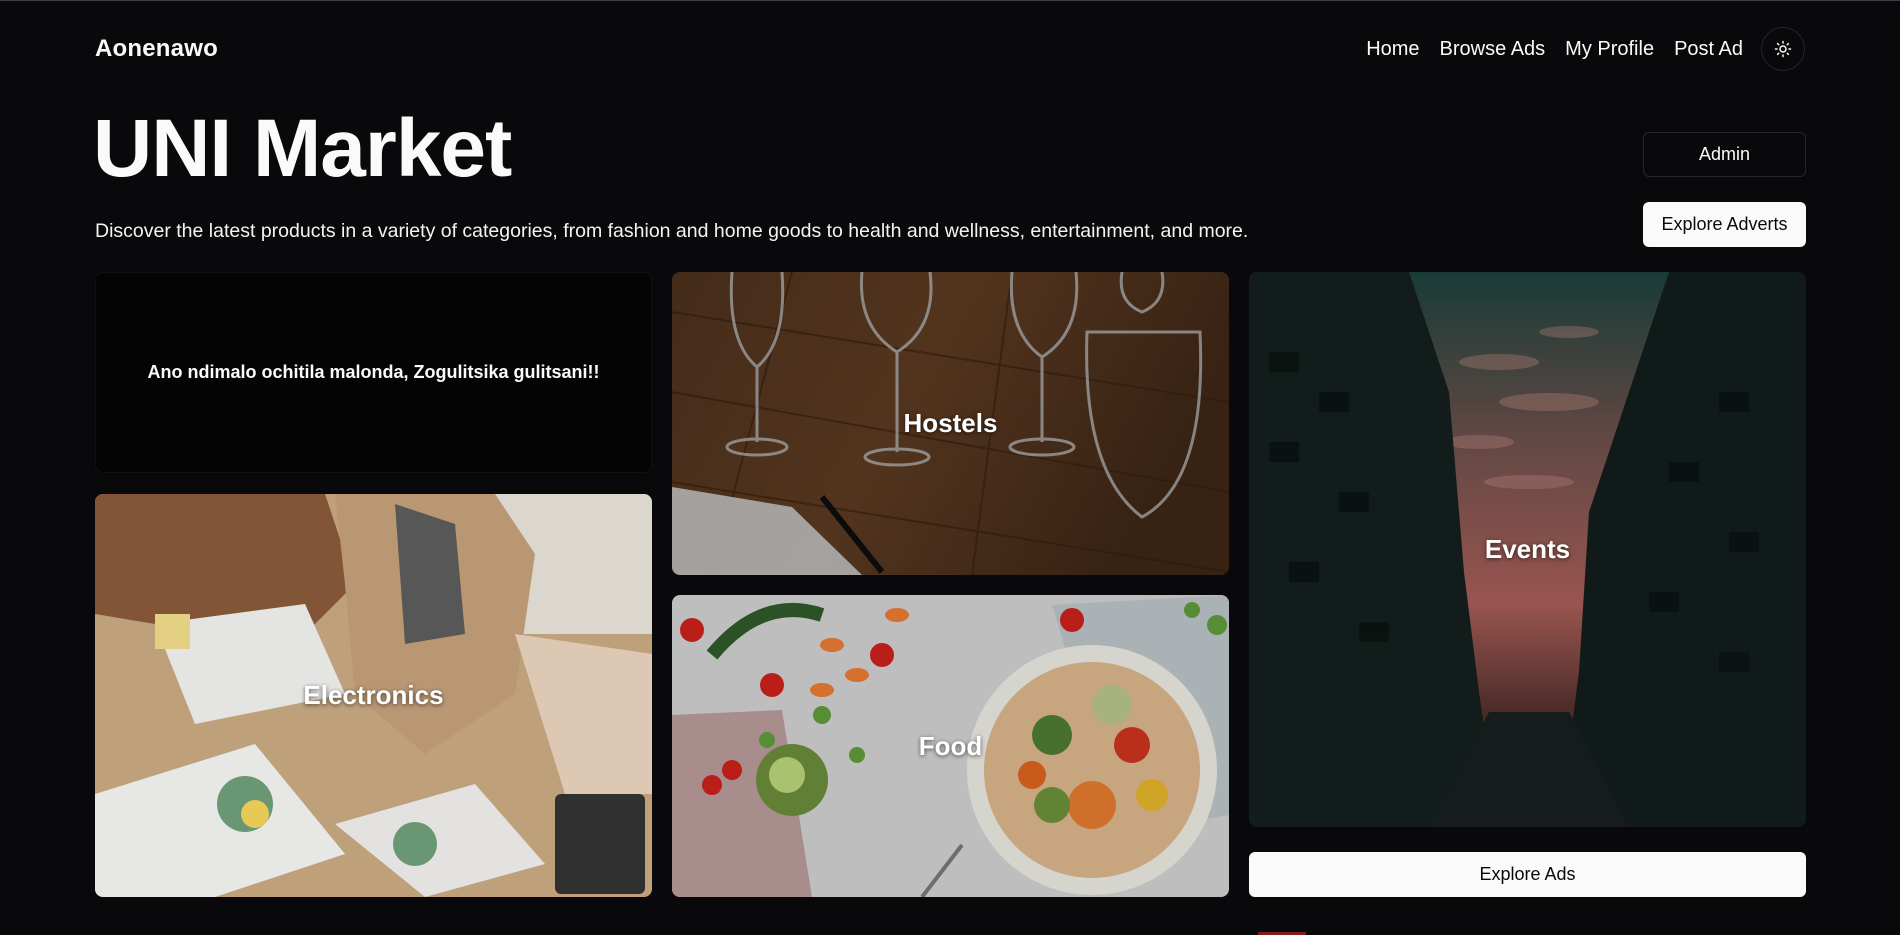 This screenshot has width=1900, height=935. What do you see at coordinates (302, 148) in the screenshot?
I see `page-title: UNI Market` at bounding box center [302, 148].